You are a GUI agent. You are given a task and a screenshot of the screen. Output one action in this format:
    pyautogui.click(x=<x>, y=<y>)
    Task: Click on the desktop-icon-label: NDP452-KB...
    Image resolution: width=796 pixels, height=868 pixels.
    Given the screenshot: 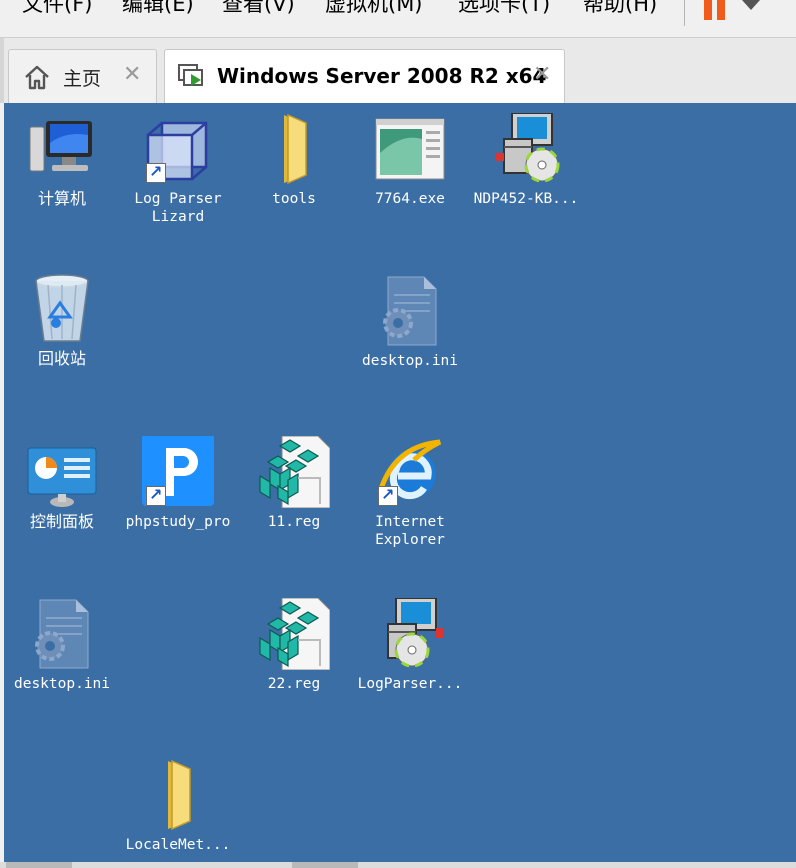 What is the action you would take?
    pyautogui.click(x=526, y=199)
    